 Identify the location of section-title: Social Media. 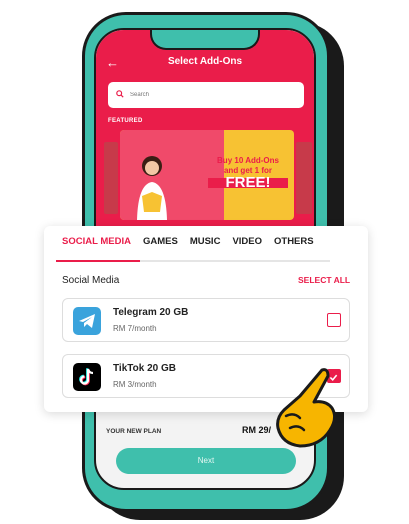
(91, 280).